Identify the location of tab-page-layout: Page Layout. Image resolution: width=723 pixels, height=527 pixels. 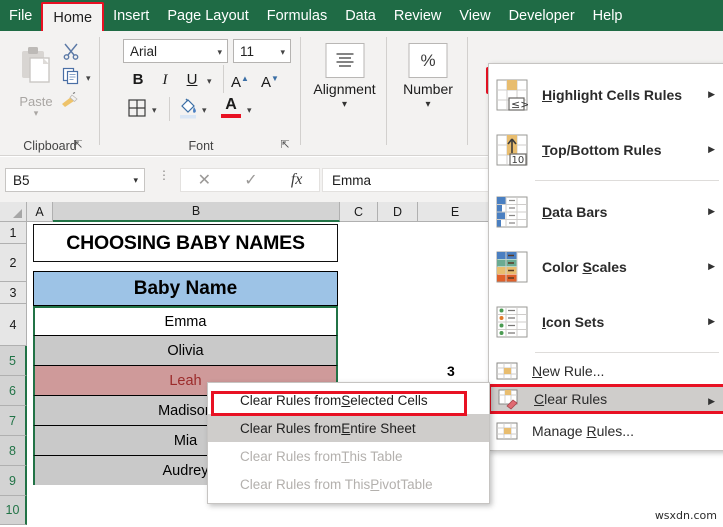
(207, 15).